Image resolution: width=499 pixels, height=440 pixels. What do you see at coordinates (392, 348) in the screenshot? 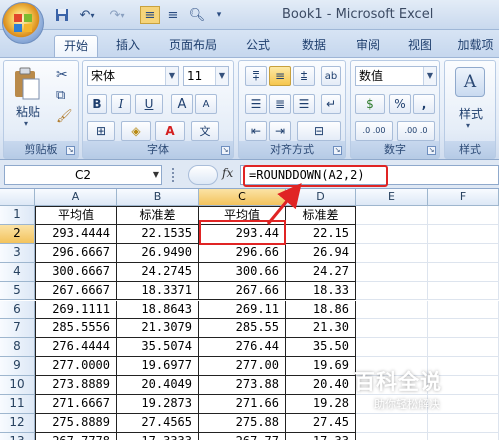
I see `cell-e8` at bounding box center [392, 348].